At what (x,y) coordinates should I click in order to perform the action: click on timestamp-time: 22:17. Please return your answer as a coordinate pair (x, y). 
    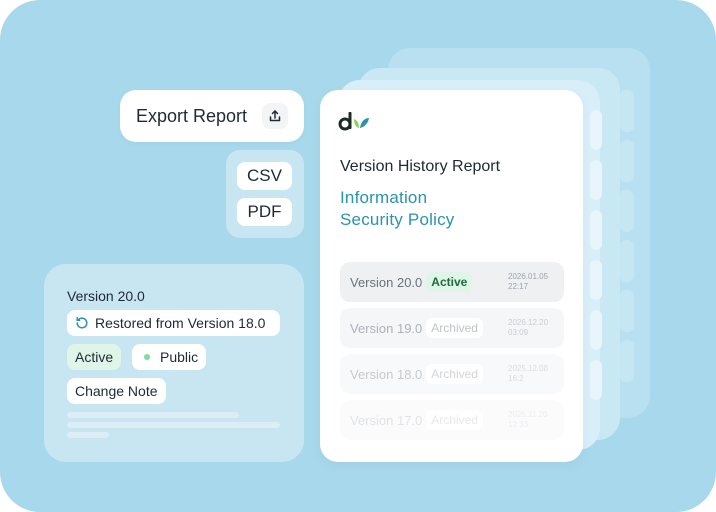
    Looking at the image, I should click on (518, 286).